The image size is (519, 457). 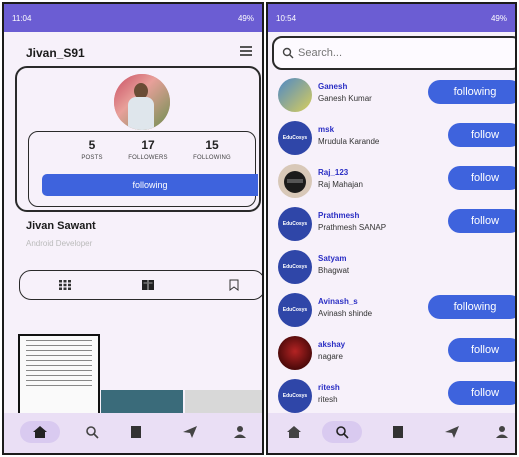 I want to click on followers-count: 17, so click(x=148, y=145).